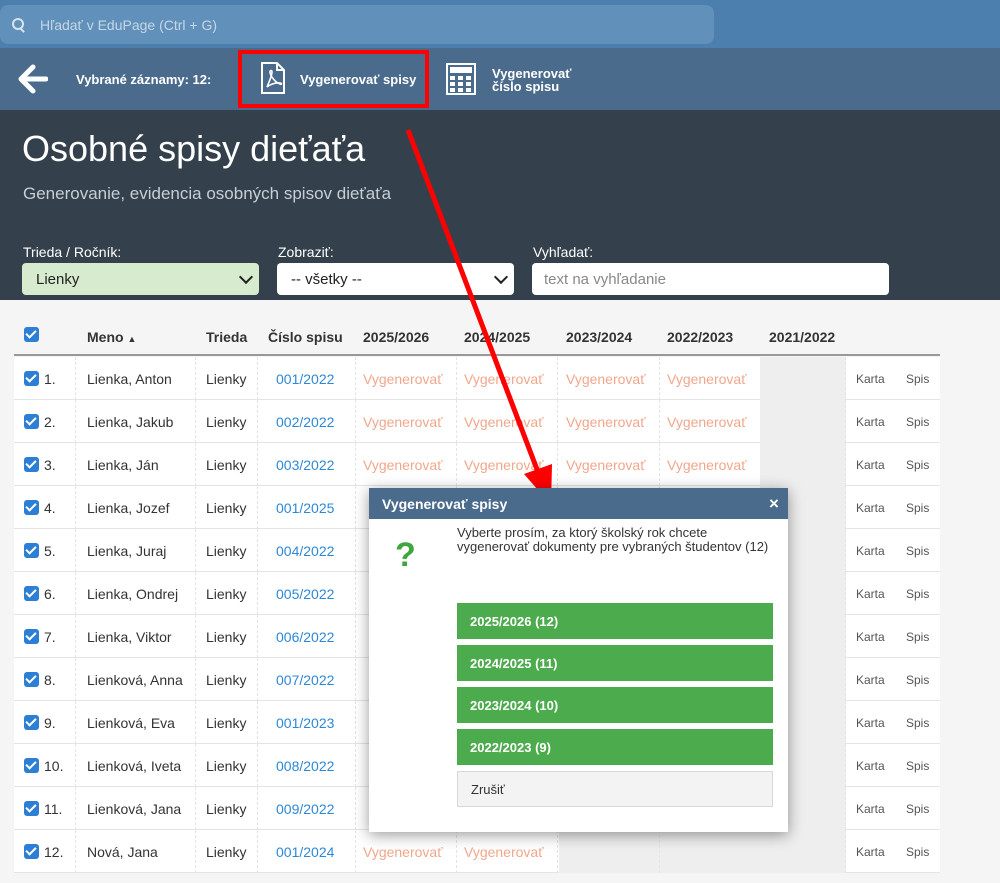 The image size is (1000, 883). I want to click on year-2023-2024-button: 2023/2024 (10), so click(615, 705).